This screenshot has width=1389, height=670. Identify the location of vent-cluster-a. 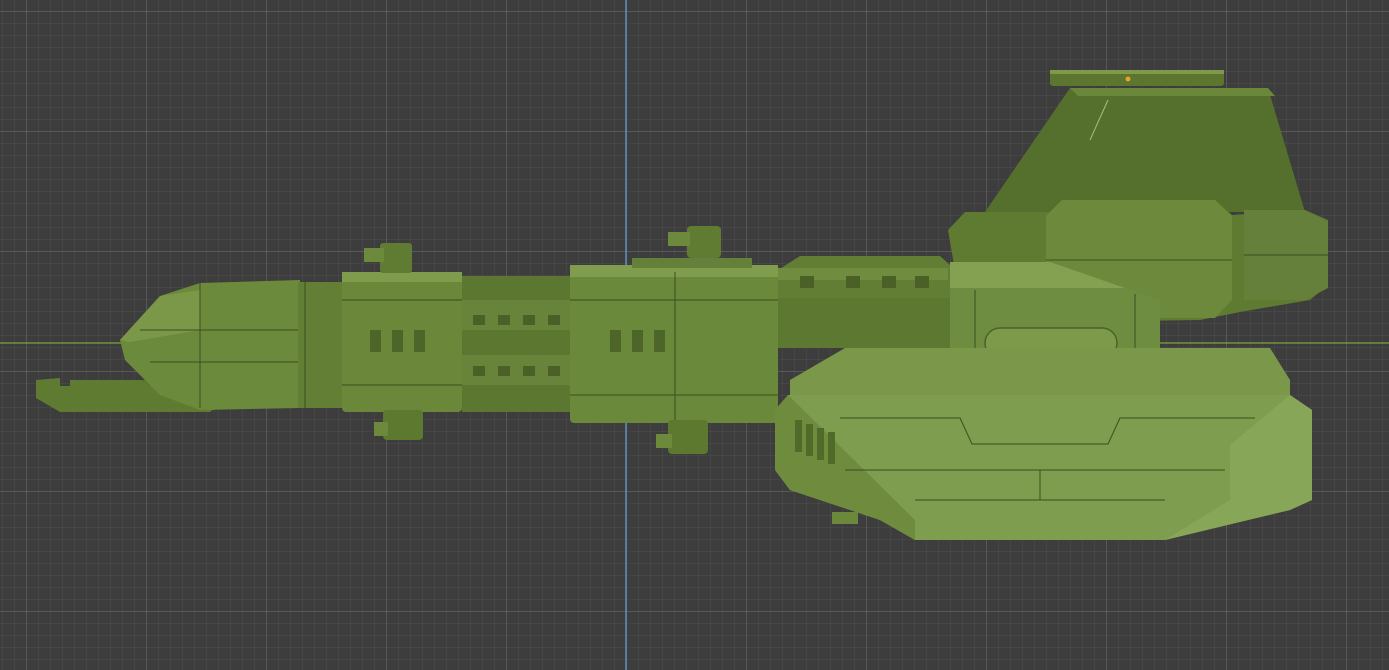
(397, 341).